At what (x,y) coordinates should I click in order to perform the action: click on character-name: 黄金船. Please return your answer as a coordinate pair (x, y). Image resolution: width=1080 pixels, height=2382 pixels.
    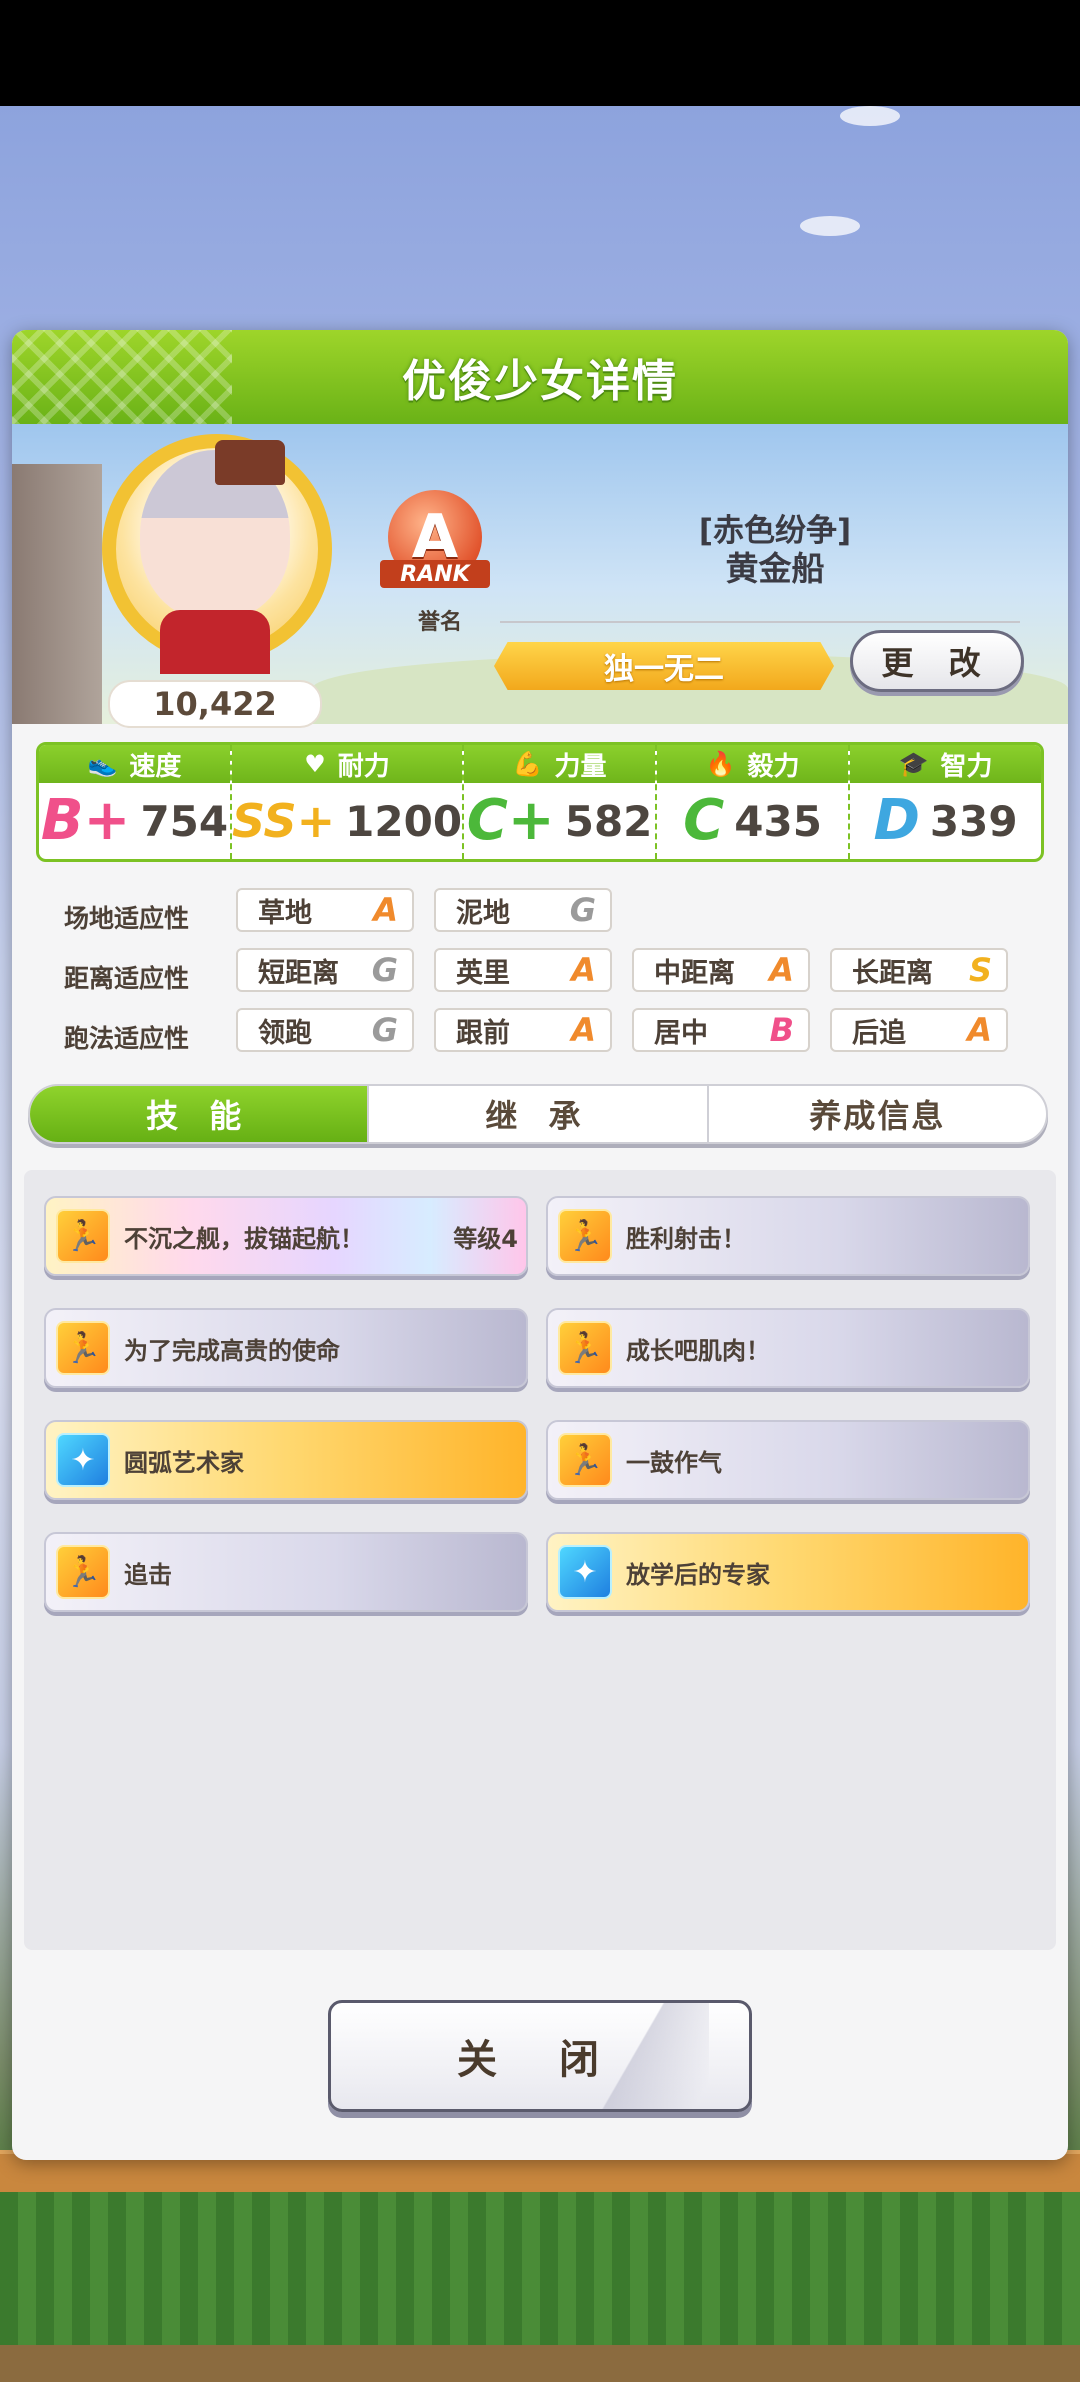
    Looking at the image, I should click on (775, 568).